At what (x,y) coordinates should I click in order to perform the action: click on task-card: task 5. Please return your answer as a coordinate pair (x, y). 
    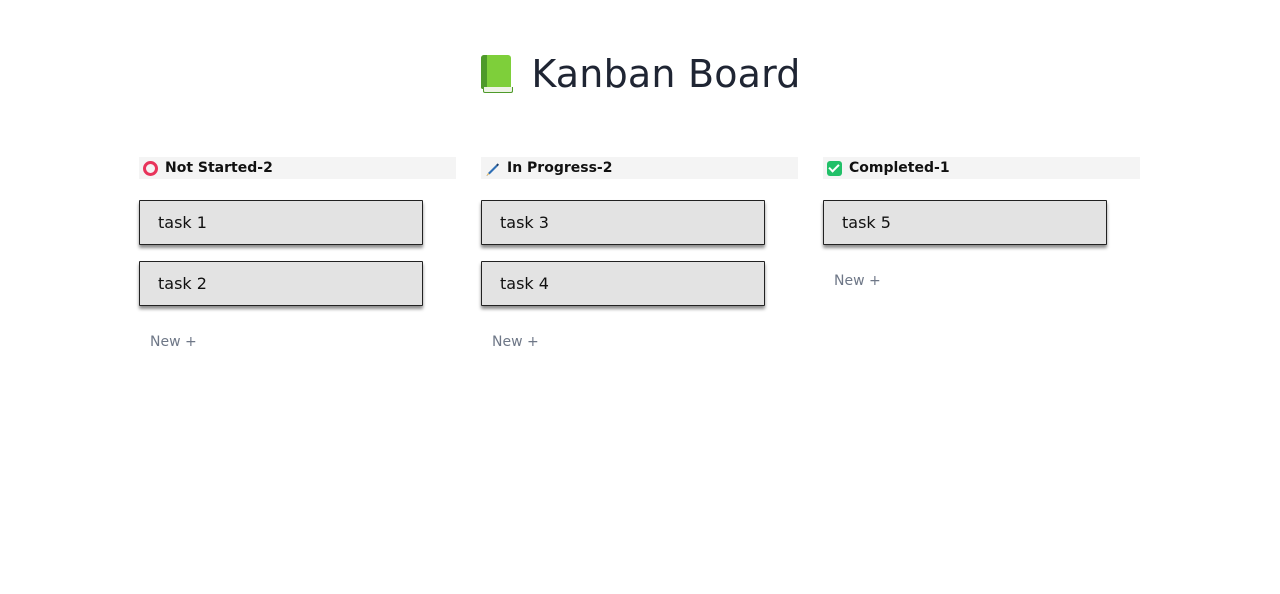
    Looking at the image, I should click on (965, 222).